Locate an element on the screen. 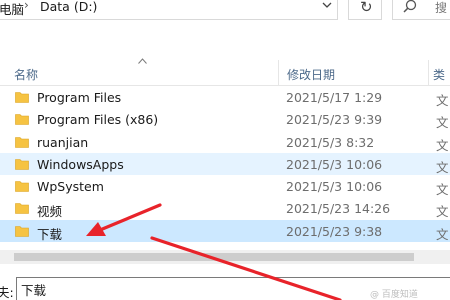  file-name: 视频 is located at coordinates (50, 212).